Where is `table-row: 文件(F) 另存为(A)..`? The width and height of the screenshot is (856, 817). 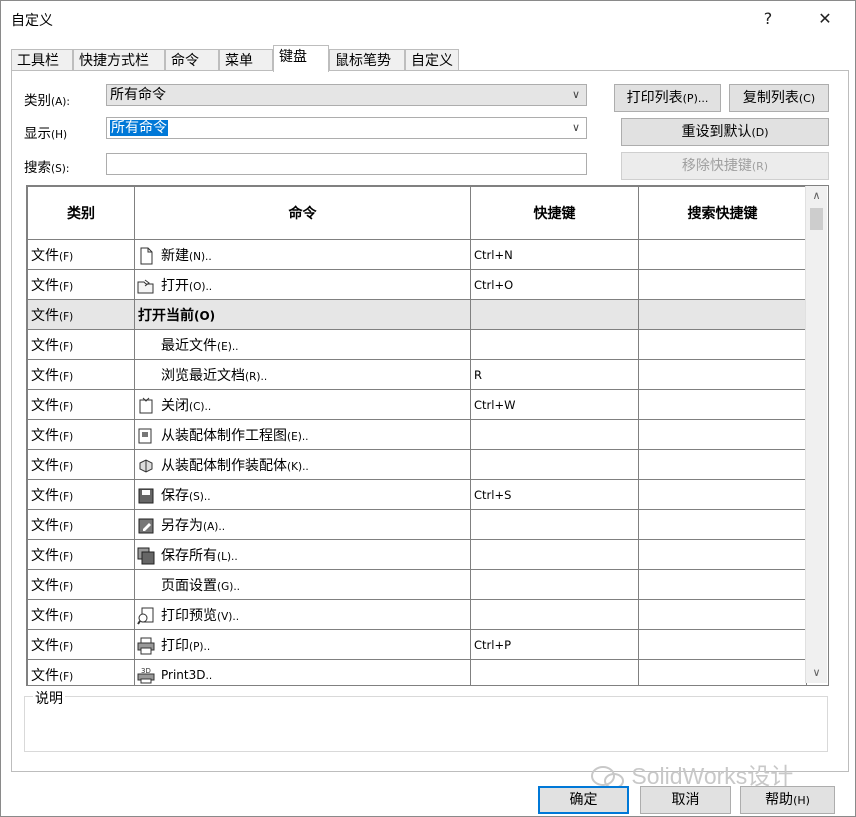
table-row: 文件(F) 另存为(A).. is located at coordinates (417, 524).